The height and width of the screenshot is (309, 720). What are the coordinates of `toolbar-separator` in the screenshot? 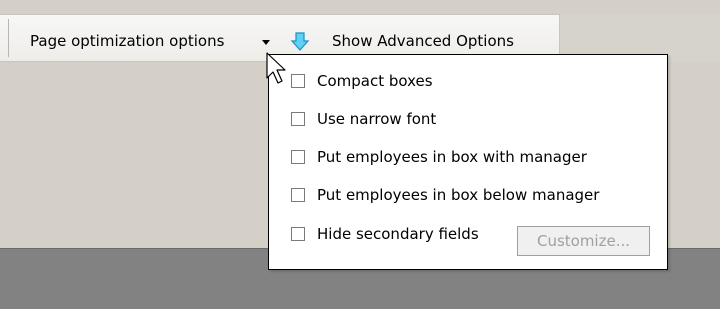 It's located at (8, 38).